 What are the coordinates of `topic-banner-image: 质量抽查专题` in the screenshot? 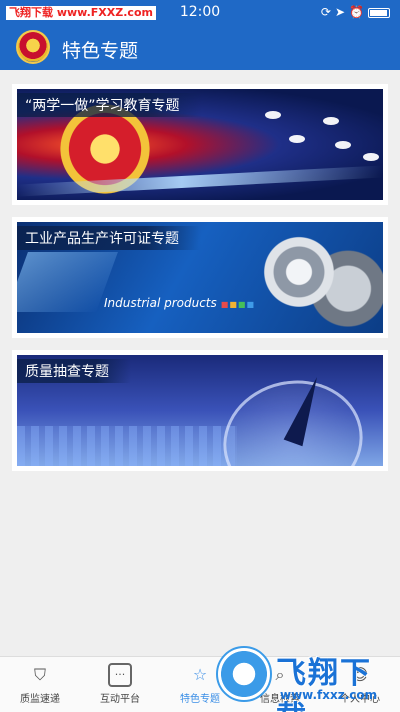 It's located at (200, 410).